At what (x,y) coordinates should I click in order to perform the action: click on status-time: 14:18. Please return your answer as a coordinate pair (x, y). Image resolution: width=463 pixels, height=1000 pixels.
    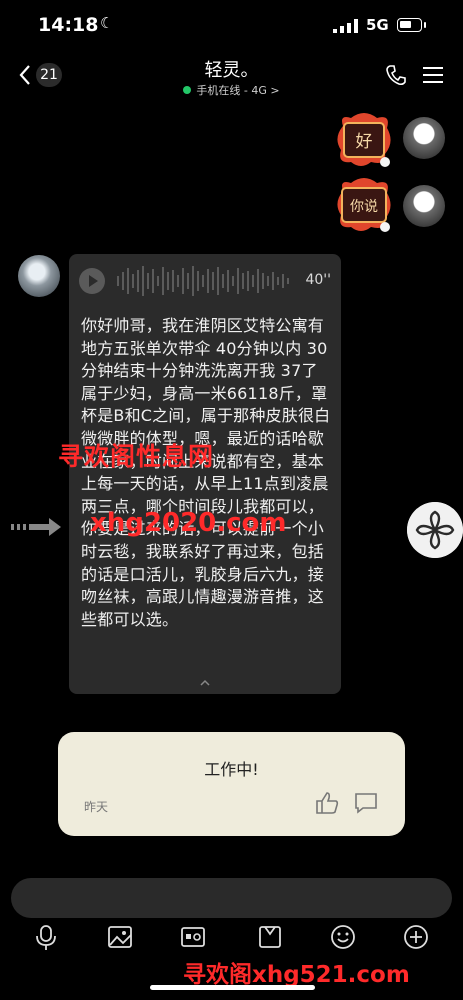
    Looking at the image, I should click on (68, 25).